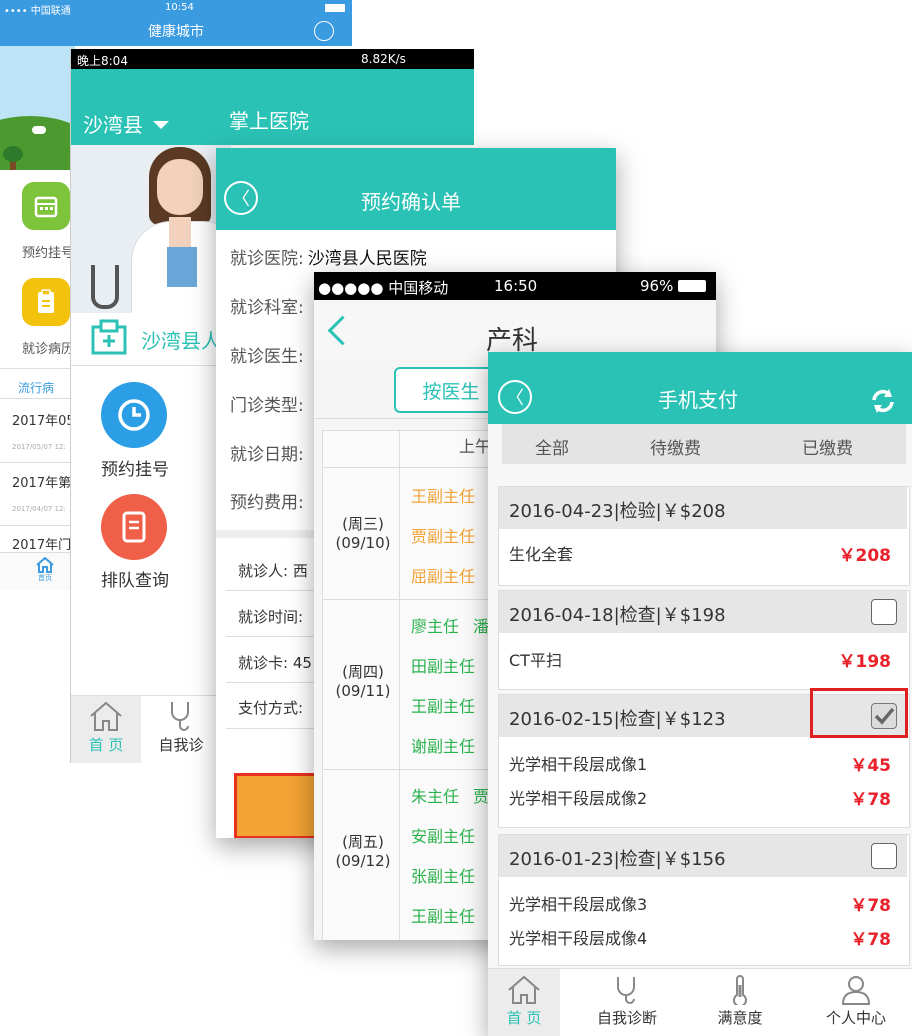 The image size is (912, 1036). What do you see at coordinates (37, 11) in the screenshot?
I see `status-carrier: •••• 中国联通` at bounding box center [37, 11].